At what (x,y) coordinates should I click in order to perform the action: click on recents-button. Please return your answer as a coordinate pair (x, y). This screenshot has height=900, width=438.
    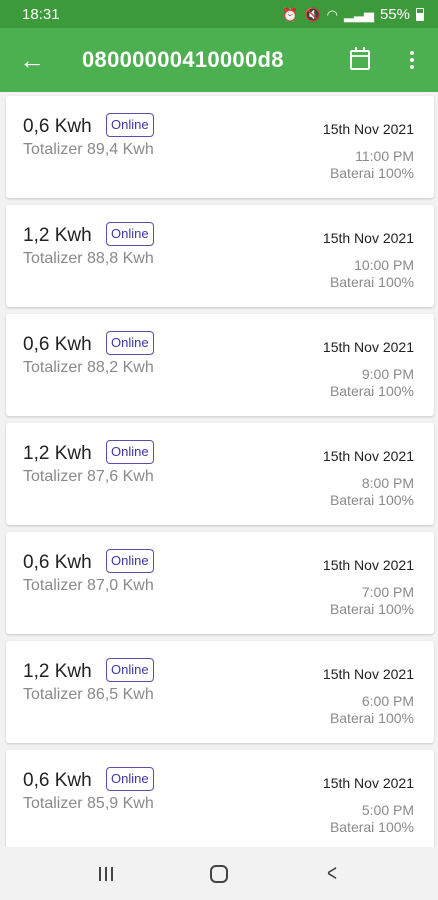
    Looking at the image, I should click on (106, 874).